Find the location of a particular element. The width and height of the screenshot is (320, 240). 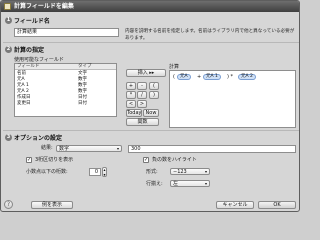

list-header: フィールド タイプ is located at coordinates (65, 67).